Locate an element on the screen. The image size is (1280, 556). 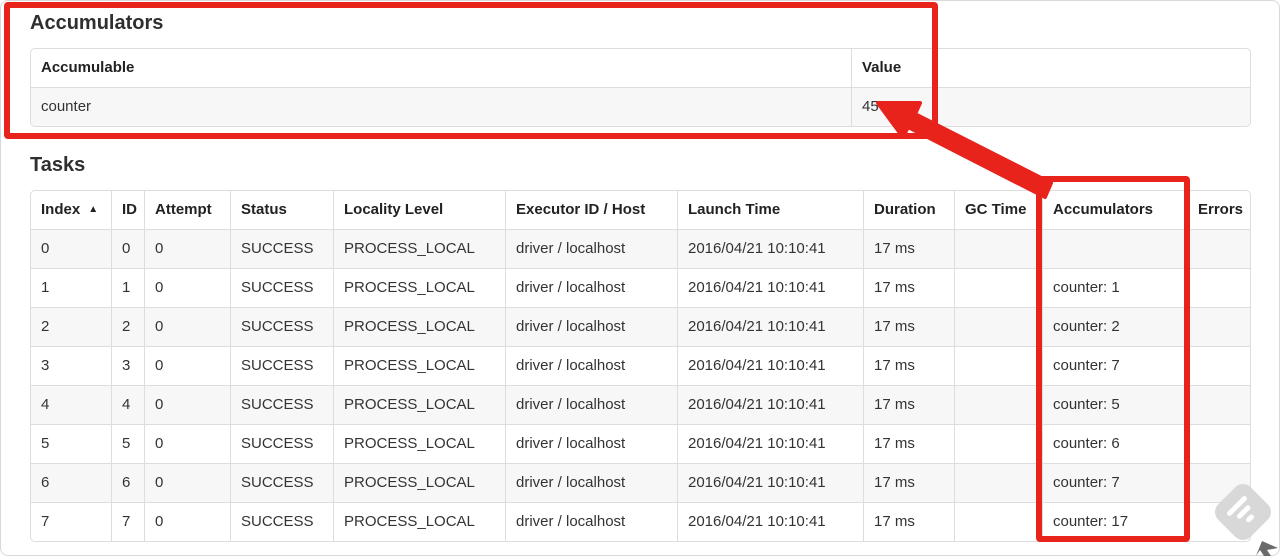
column-header-accumulable: Accumulable is located at coordinates (441, 68).